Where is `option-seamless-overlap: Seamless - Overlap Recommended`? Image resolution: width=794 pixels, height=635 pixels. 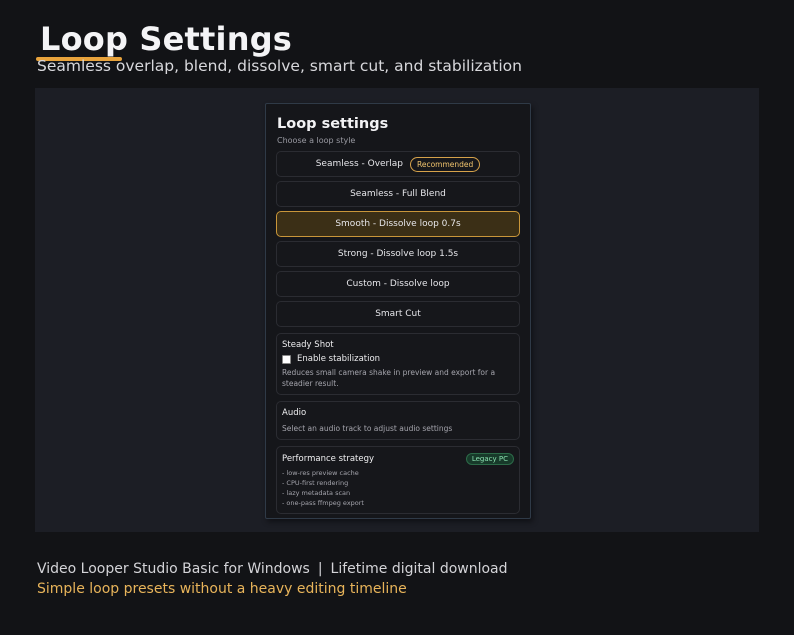
option-seamless-overlap: Seamless - Overlap Recommended is located at coordinates (398, 164).